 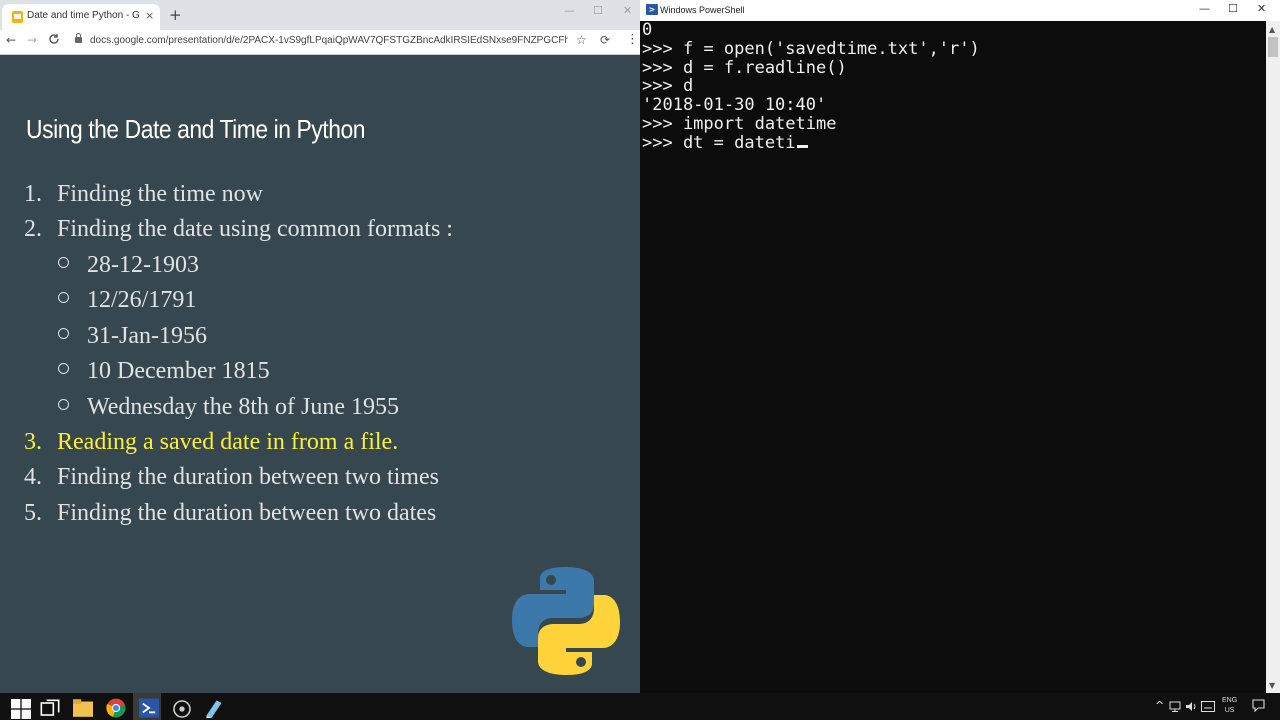 I want to click on python-logo-icon, so click(x=566, y=621).